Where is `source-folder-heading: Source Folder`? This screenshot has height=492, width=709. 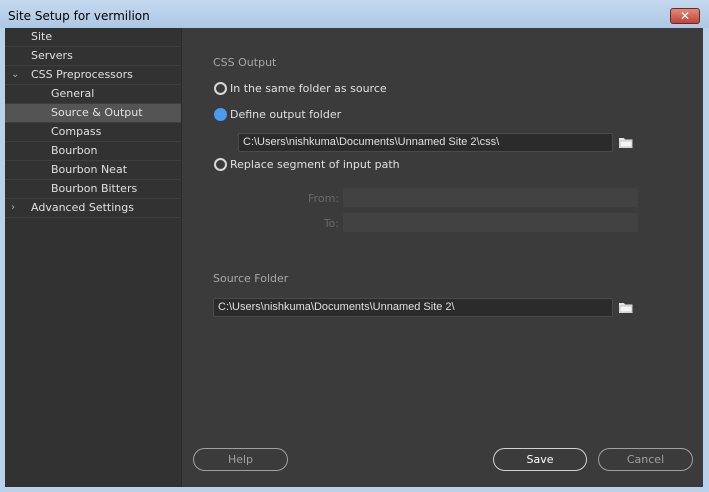
source-folder-heading: Source Folder is located at coordinates (251, 278).